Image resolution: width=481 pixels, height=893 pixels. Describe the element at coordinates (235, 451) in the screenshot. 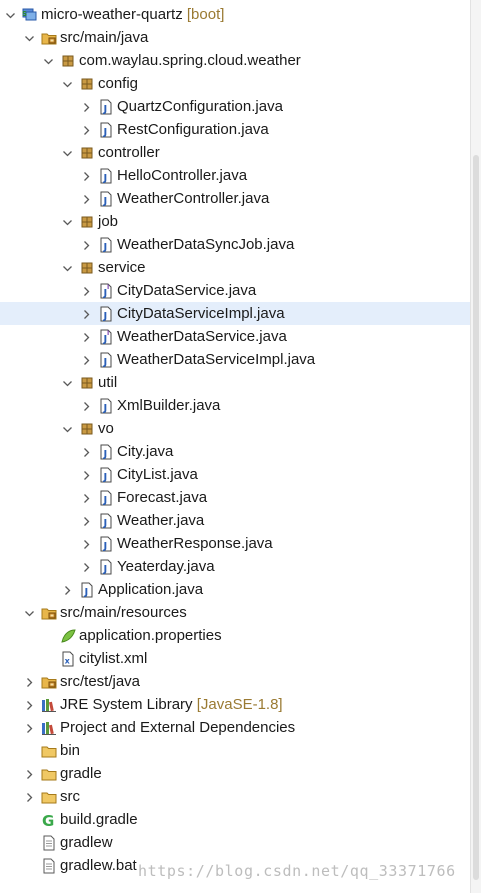

I see `tree-row: J City.java` at that location.